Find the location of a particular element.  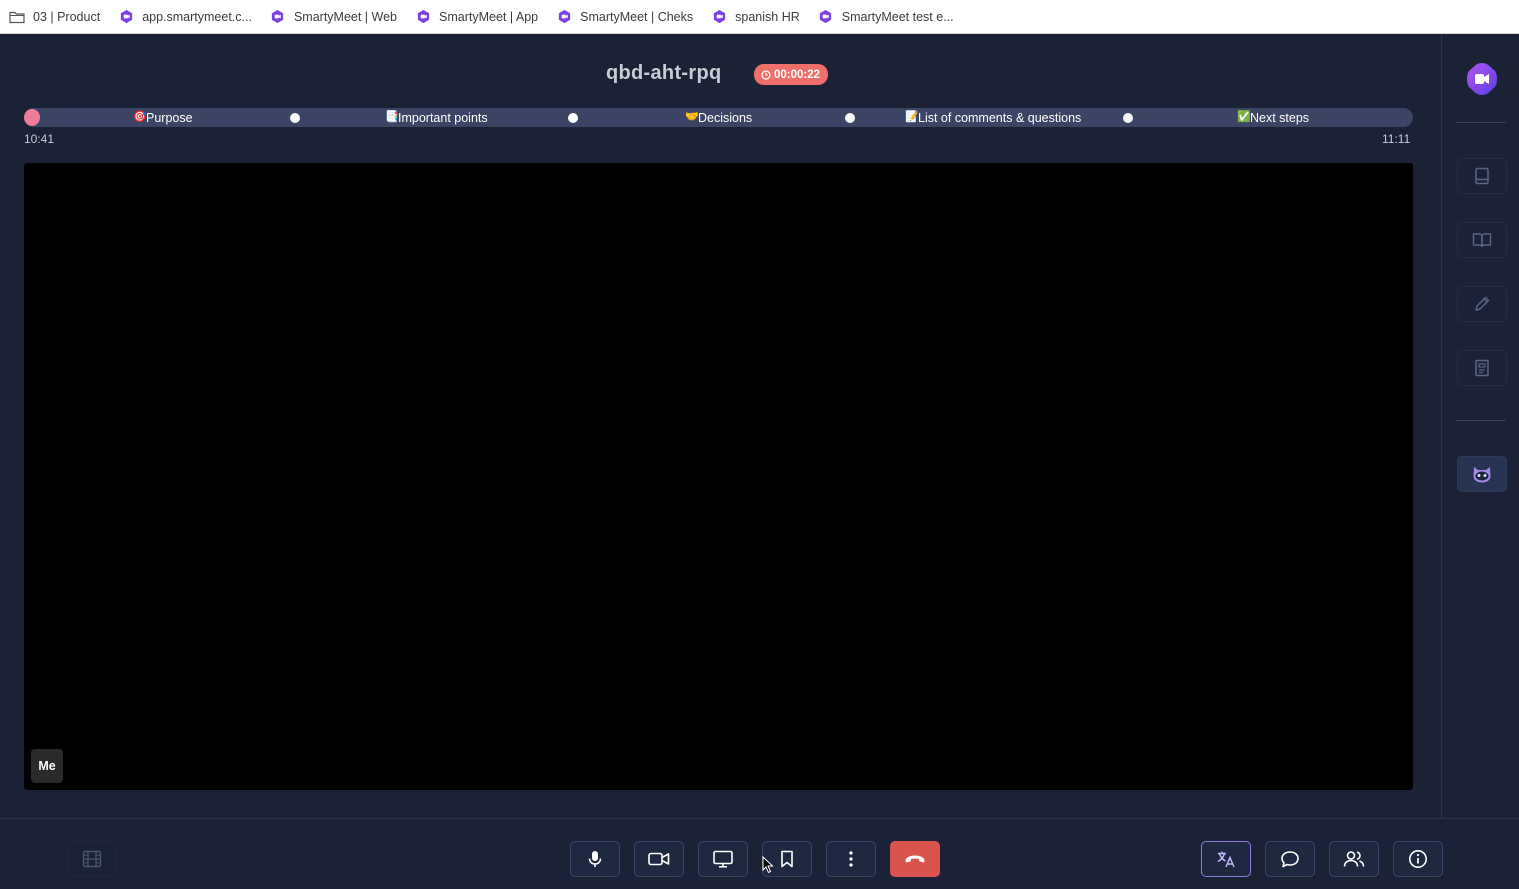

agenda-item-purpose: 🎯 Purpose is located at coordinates (163, 117).